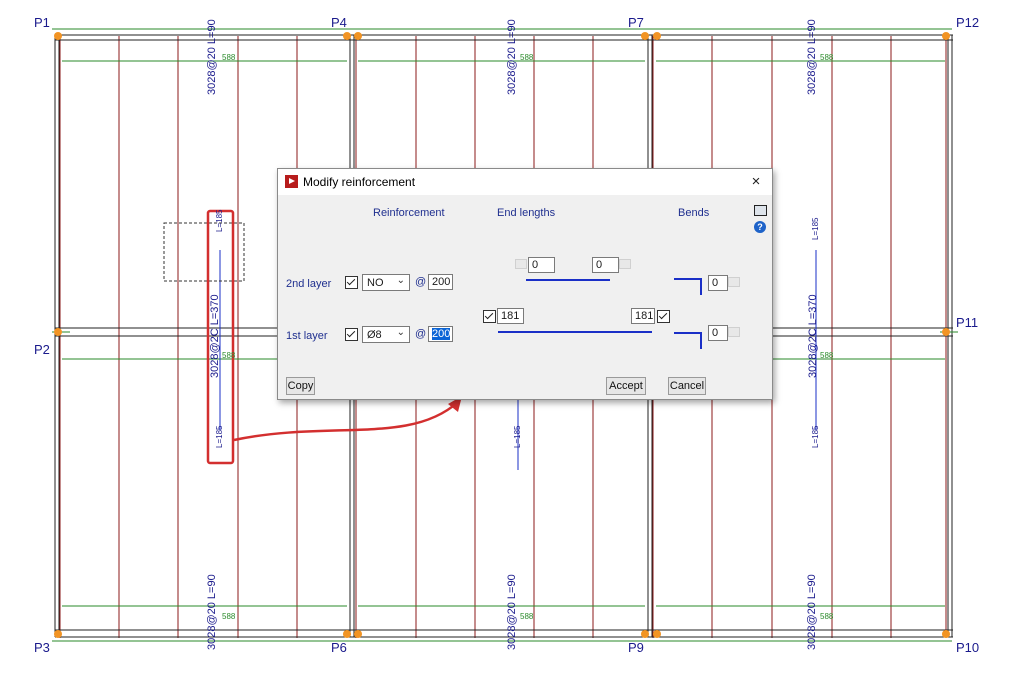 This screenshot has width=1024, height=679. I want to click on layer1-spacing-input: 200, so click(440, 334).